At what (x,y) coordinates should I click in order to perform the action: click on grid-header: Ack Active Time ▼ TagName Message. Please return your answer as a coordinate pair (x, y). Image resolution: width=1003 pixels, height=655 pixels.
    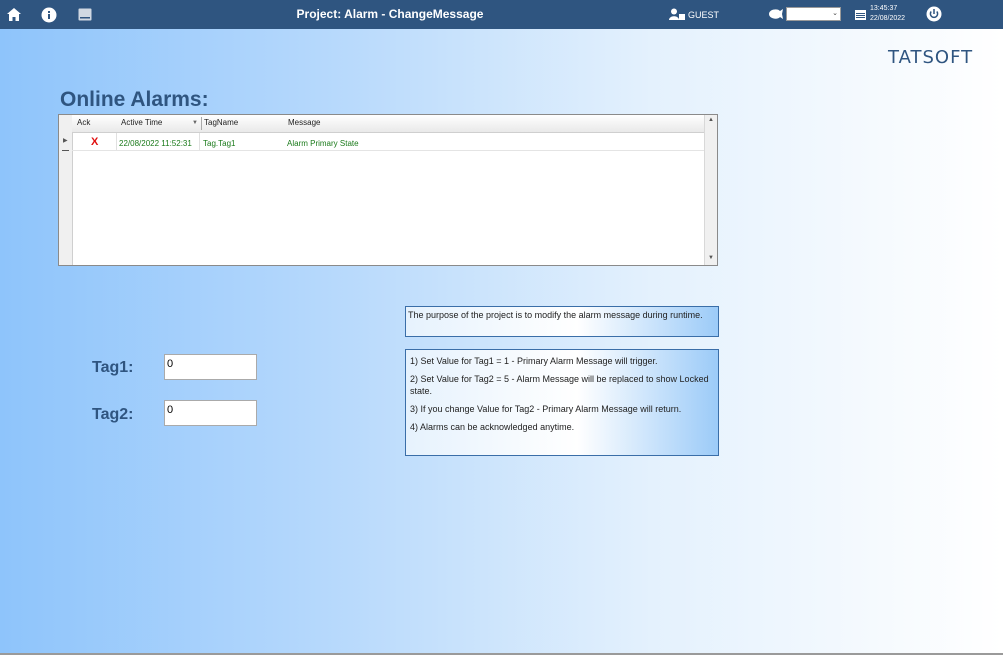
    Looking at the image, I should click on (388, 124).